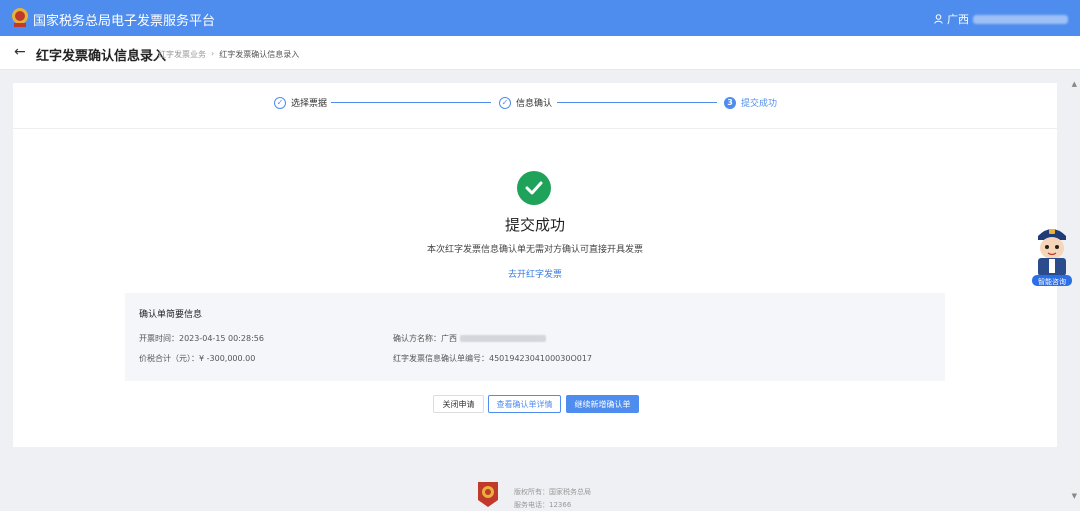  What do you see at coordinates (169, 358) in the screenshot?
I see `total-label: 价税合计（元）：` at bounding box center [169, 358].